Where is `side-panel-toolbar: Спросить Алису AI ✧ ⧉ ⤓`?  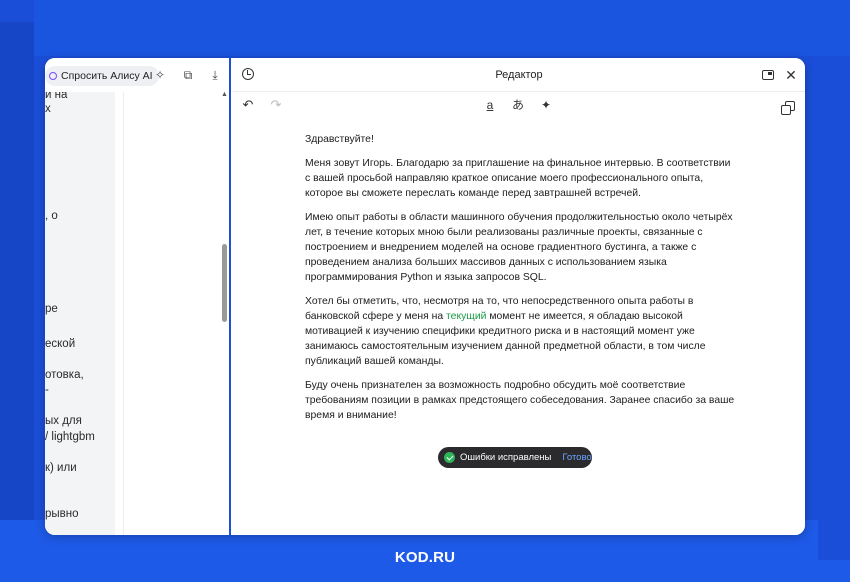
side-panel-toolbar: Спросить Алису AI ✧ ⧉ ⤓ is located at coordinates (138, 75).